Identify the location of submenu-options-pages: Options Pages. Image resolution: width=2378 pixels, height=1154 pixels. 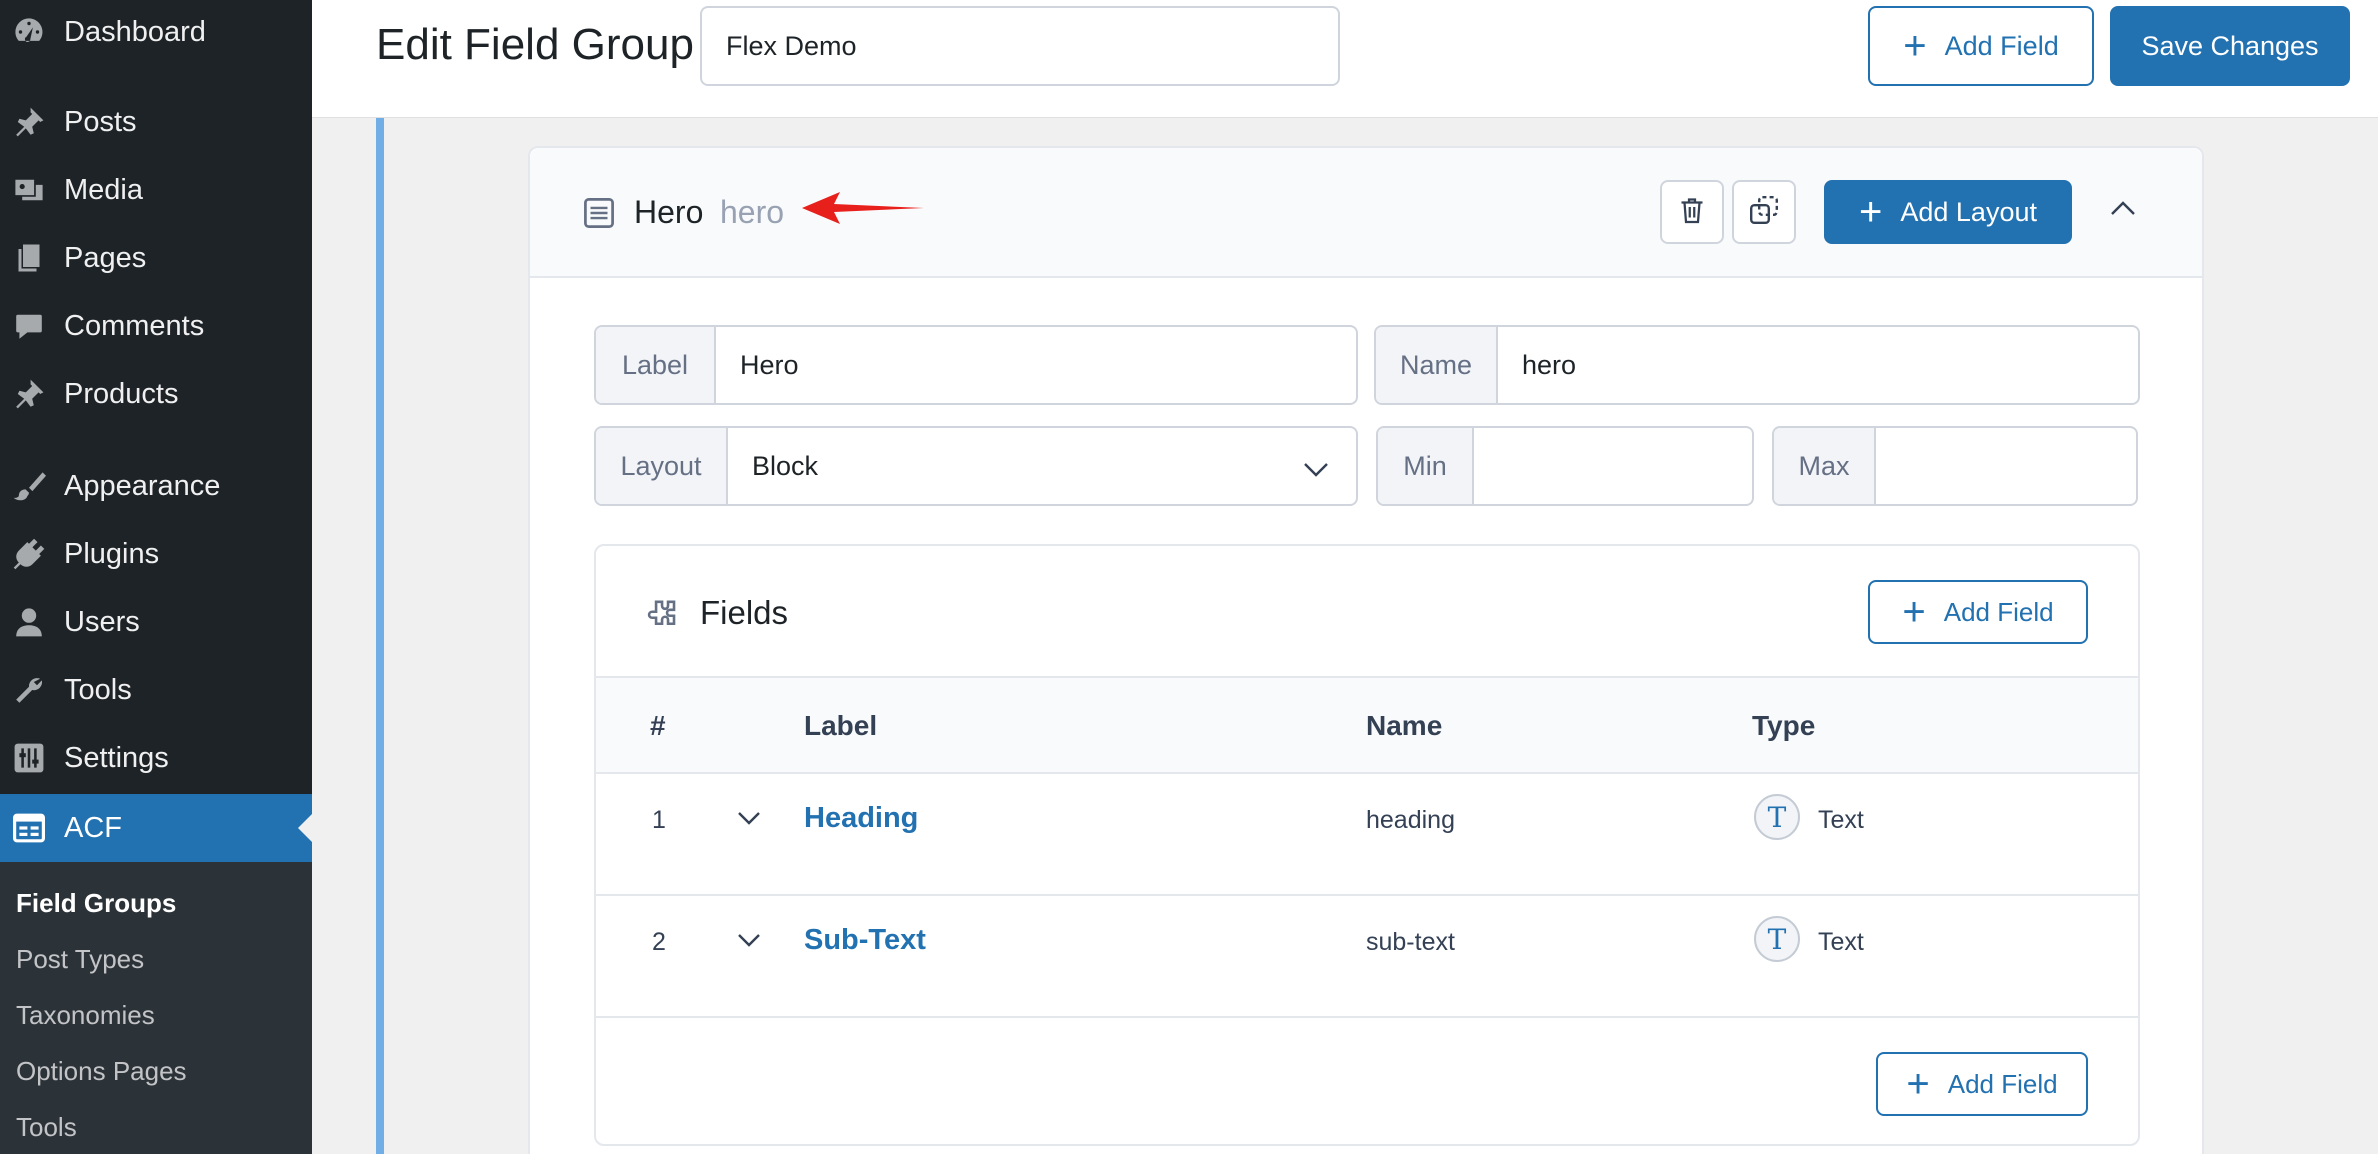
(101, 1071).